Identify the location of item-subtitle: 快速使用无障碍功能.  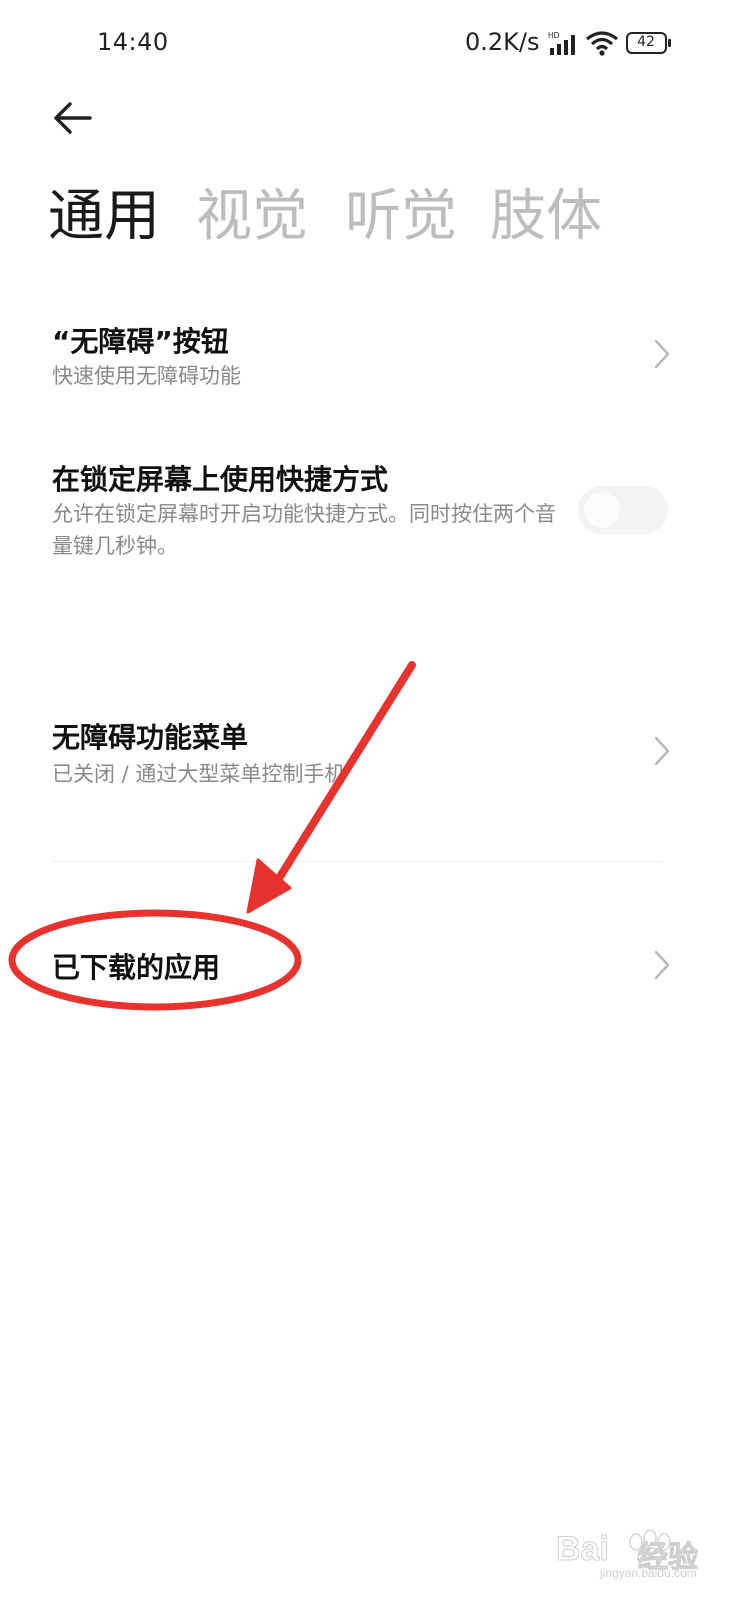
(146, 376).